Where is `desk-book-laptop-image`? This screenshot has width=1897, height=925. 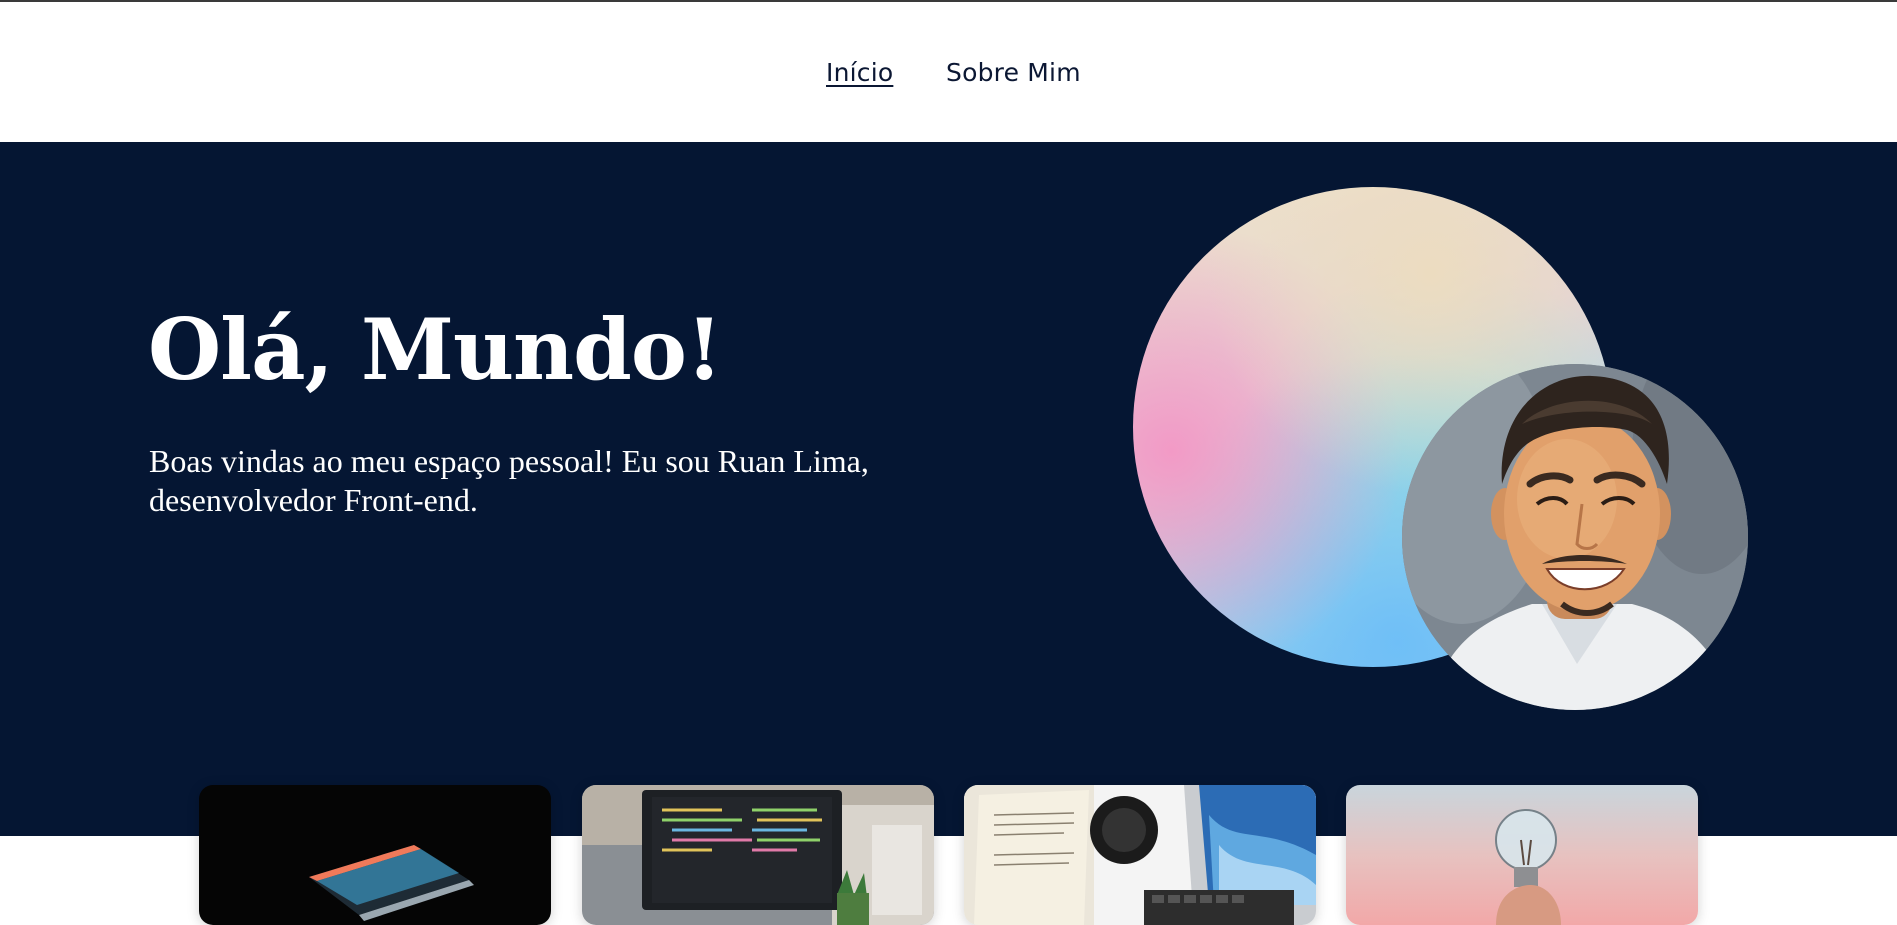
desk-book-laptop-image is located at coordinates (1140, 855).